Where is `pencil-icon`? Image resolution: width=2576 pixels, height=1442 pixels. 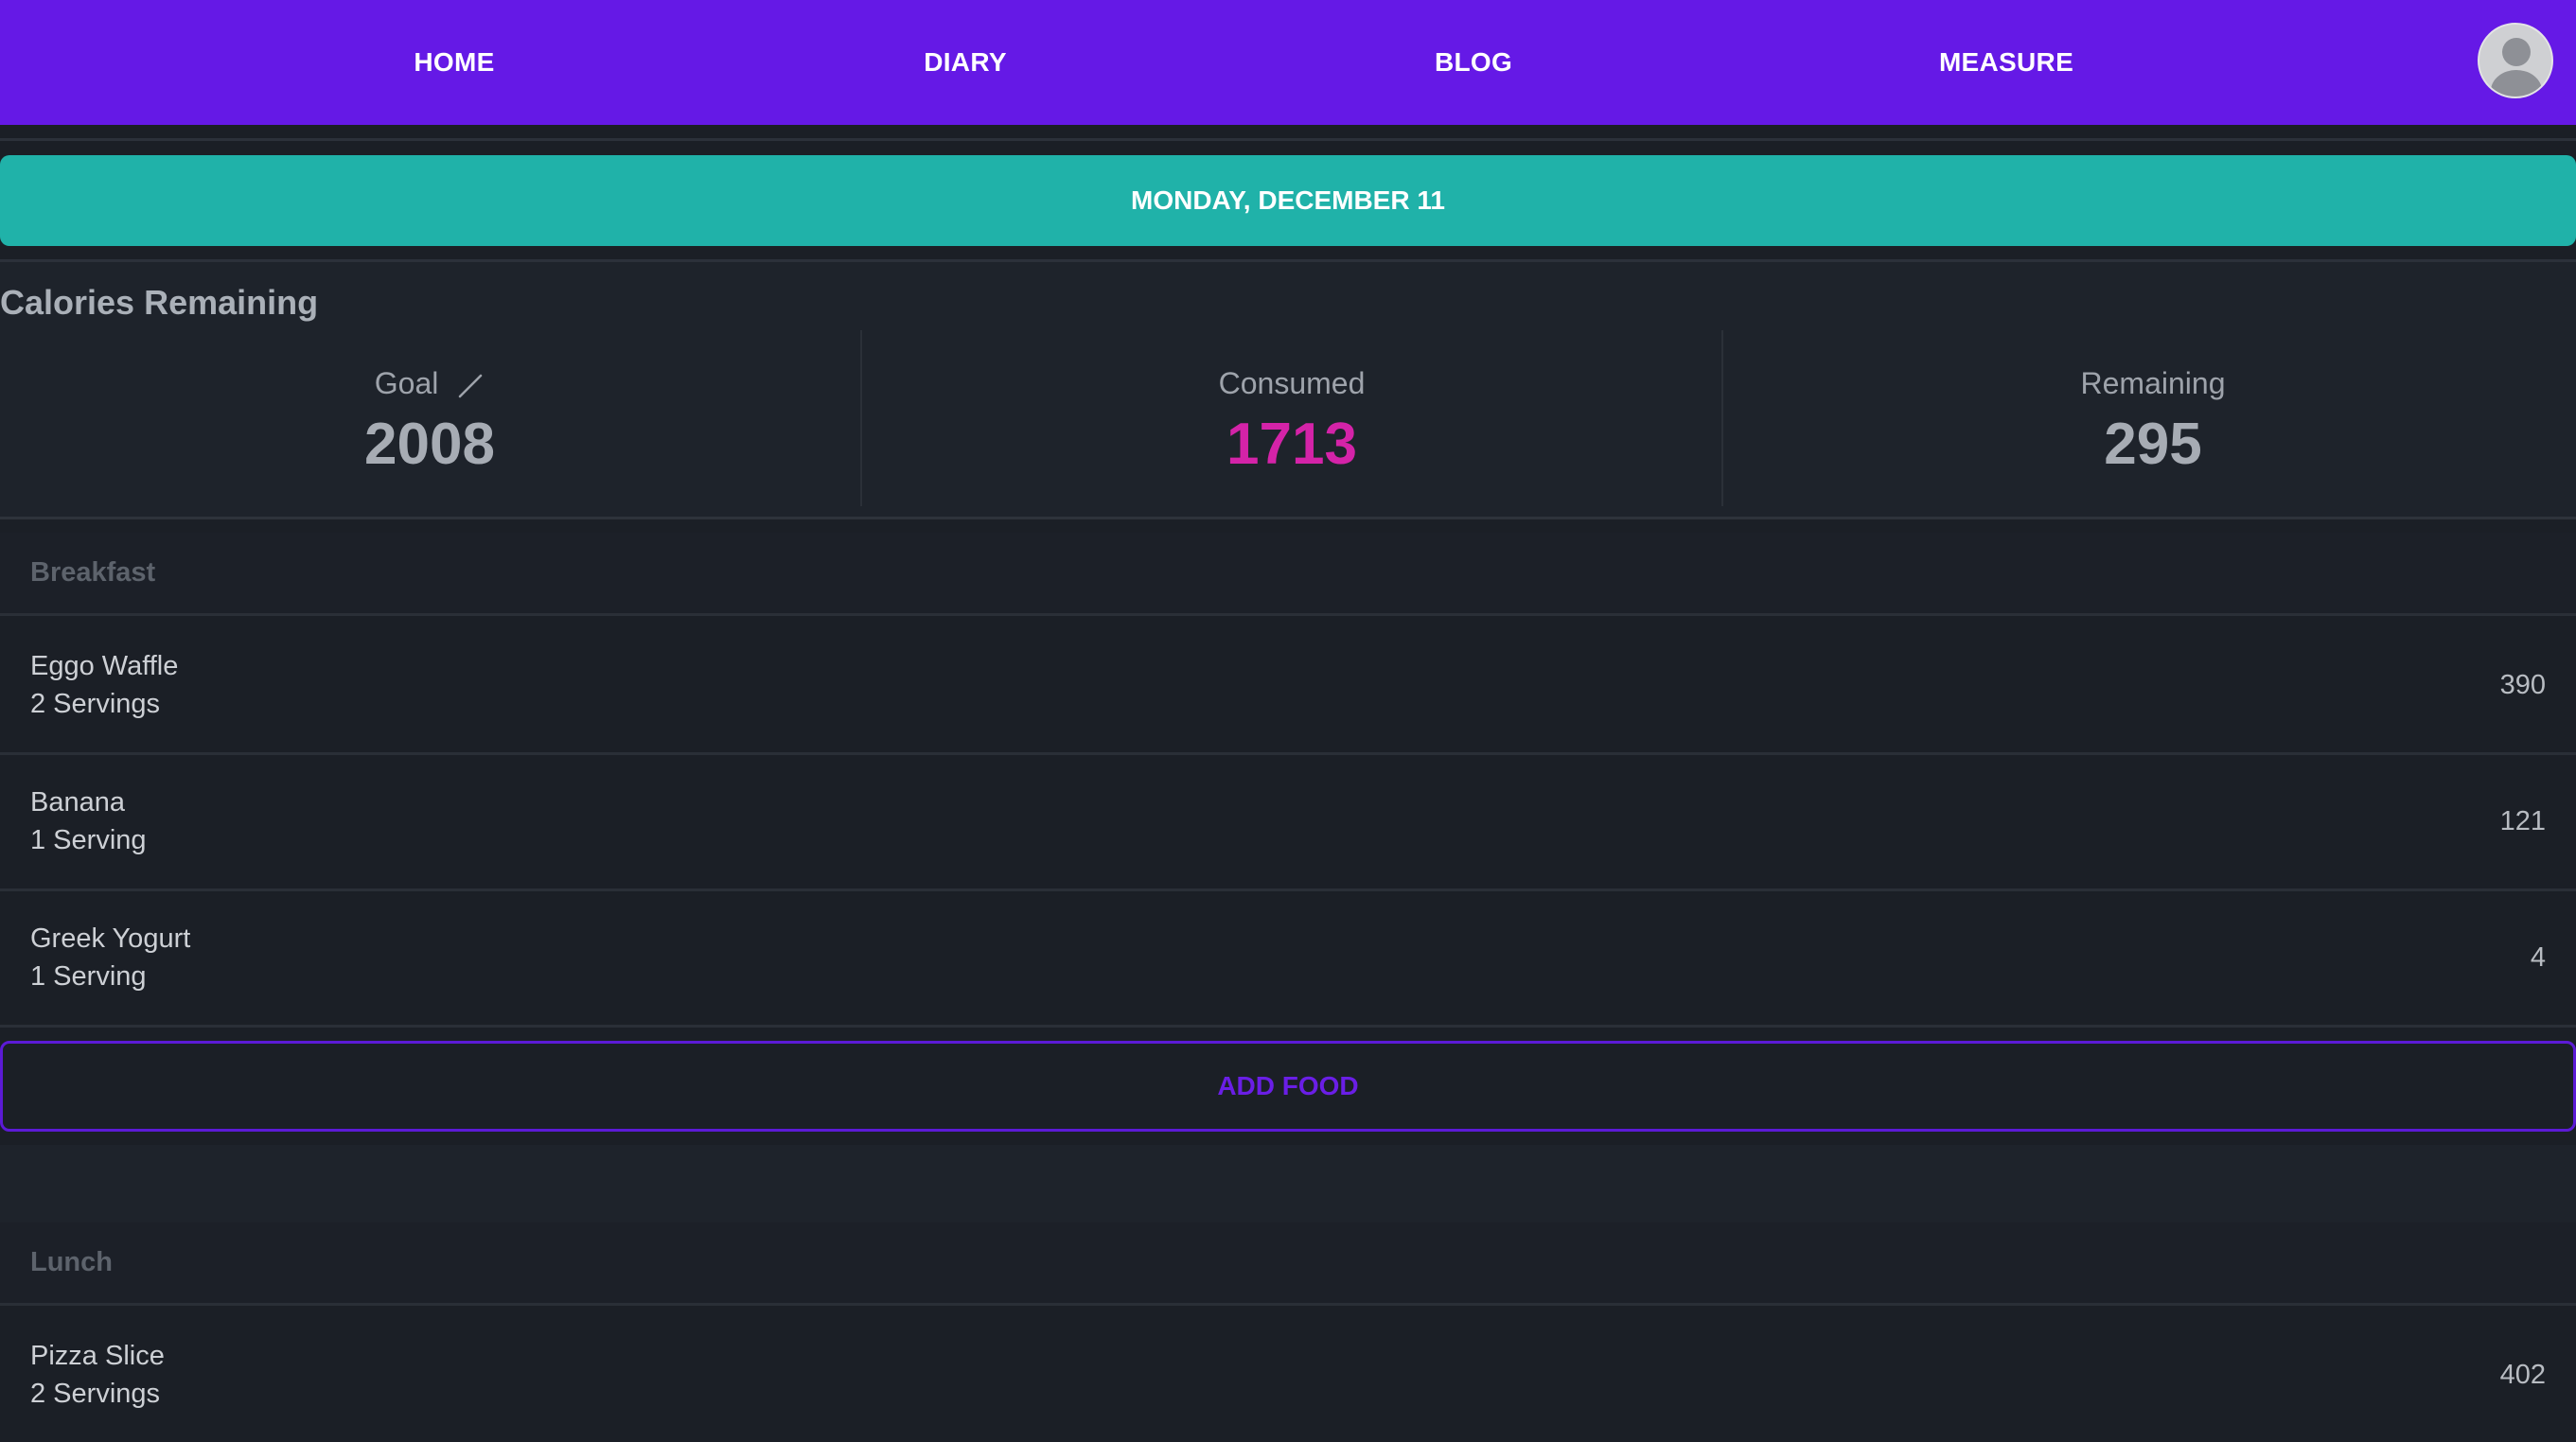 pencil-icon is located at coordinates (470, 386).